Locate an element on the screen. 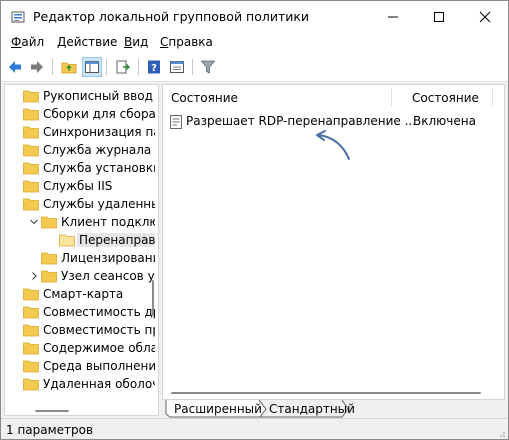 The width and height of the screenshot is (509, 440). forward-button is located at coordinates (37, 67).